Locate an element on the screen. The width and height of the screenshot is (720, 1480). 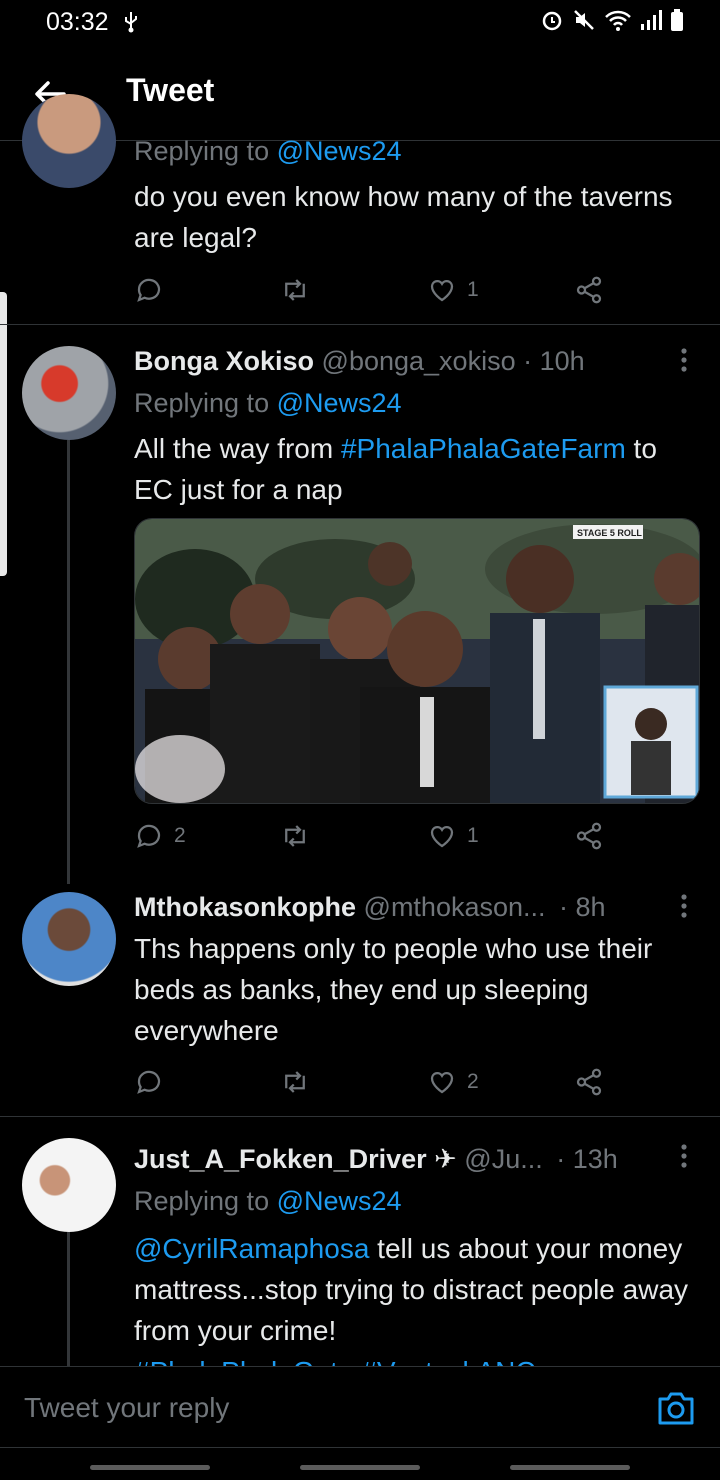
page-title: Tweet is located at coordinates (170, 90).